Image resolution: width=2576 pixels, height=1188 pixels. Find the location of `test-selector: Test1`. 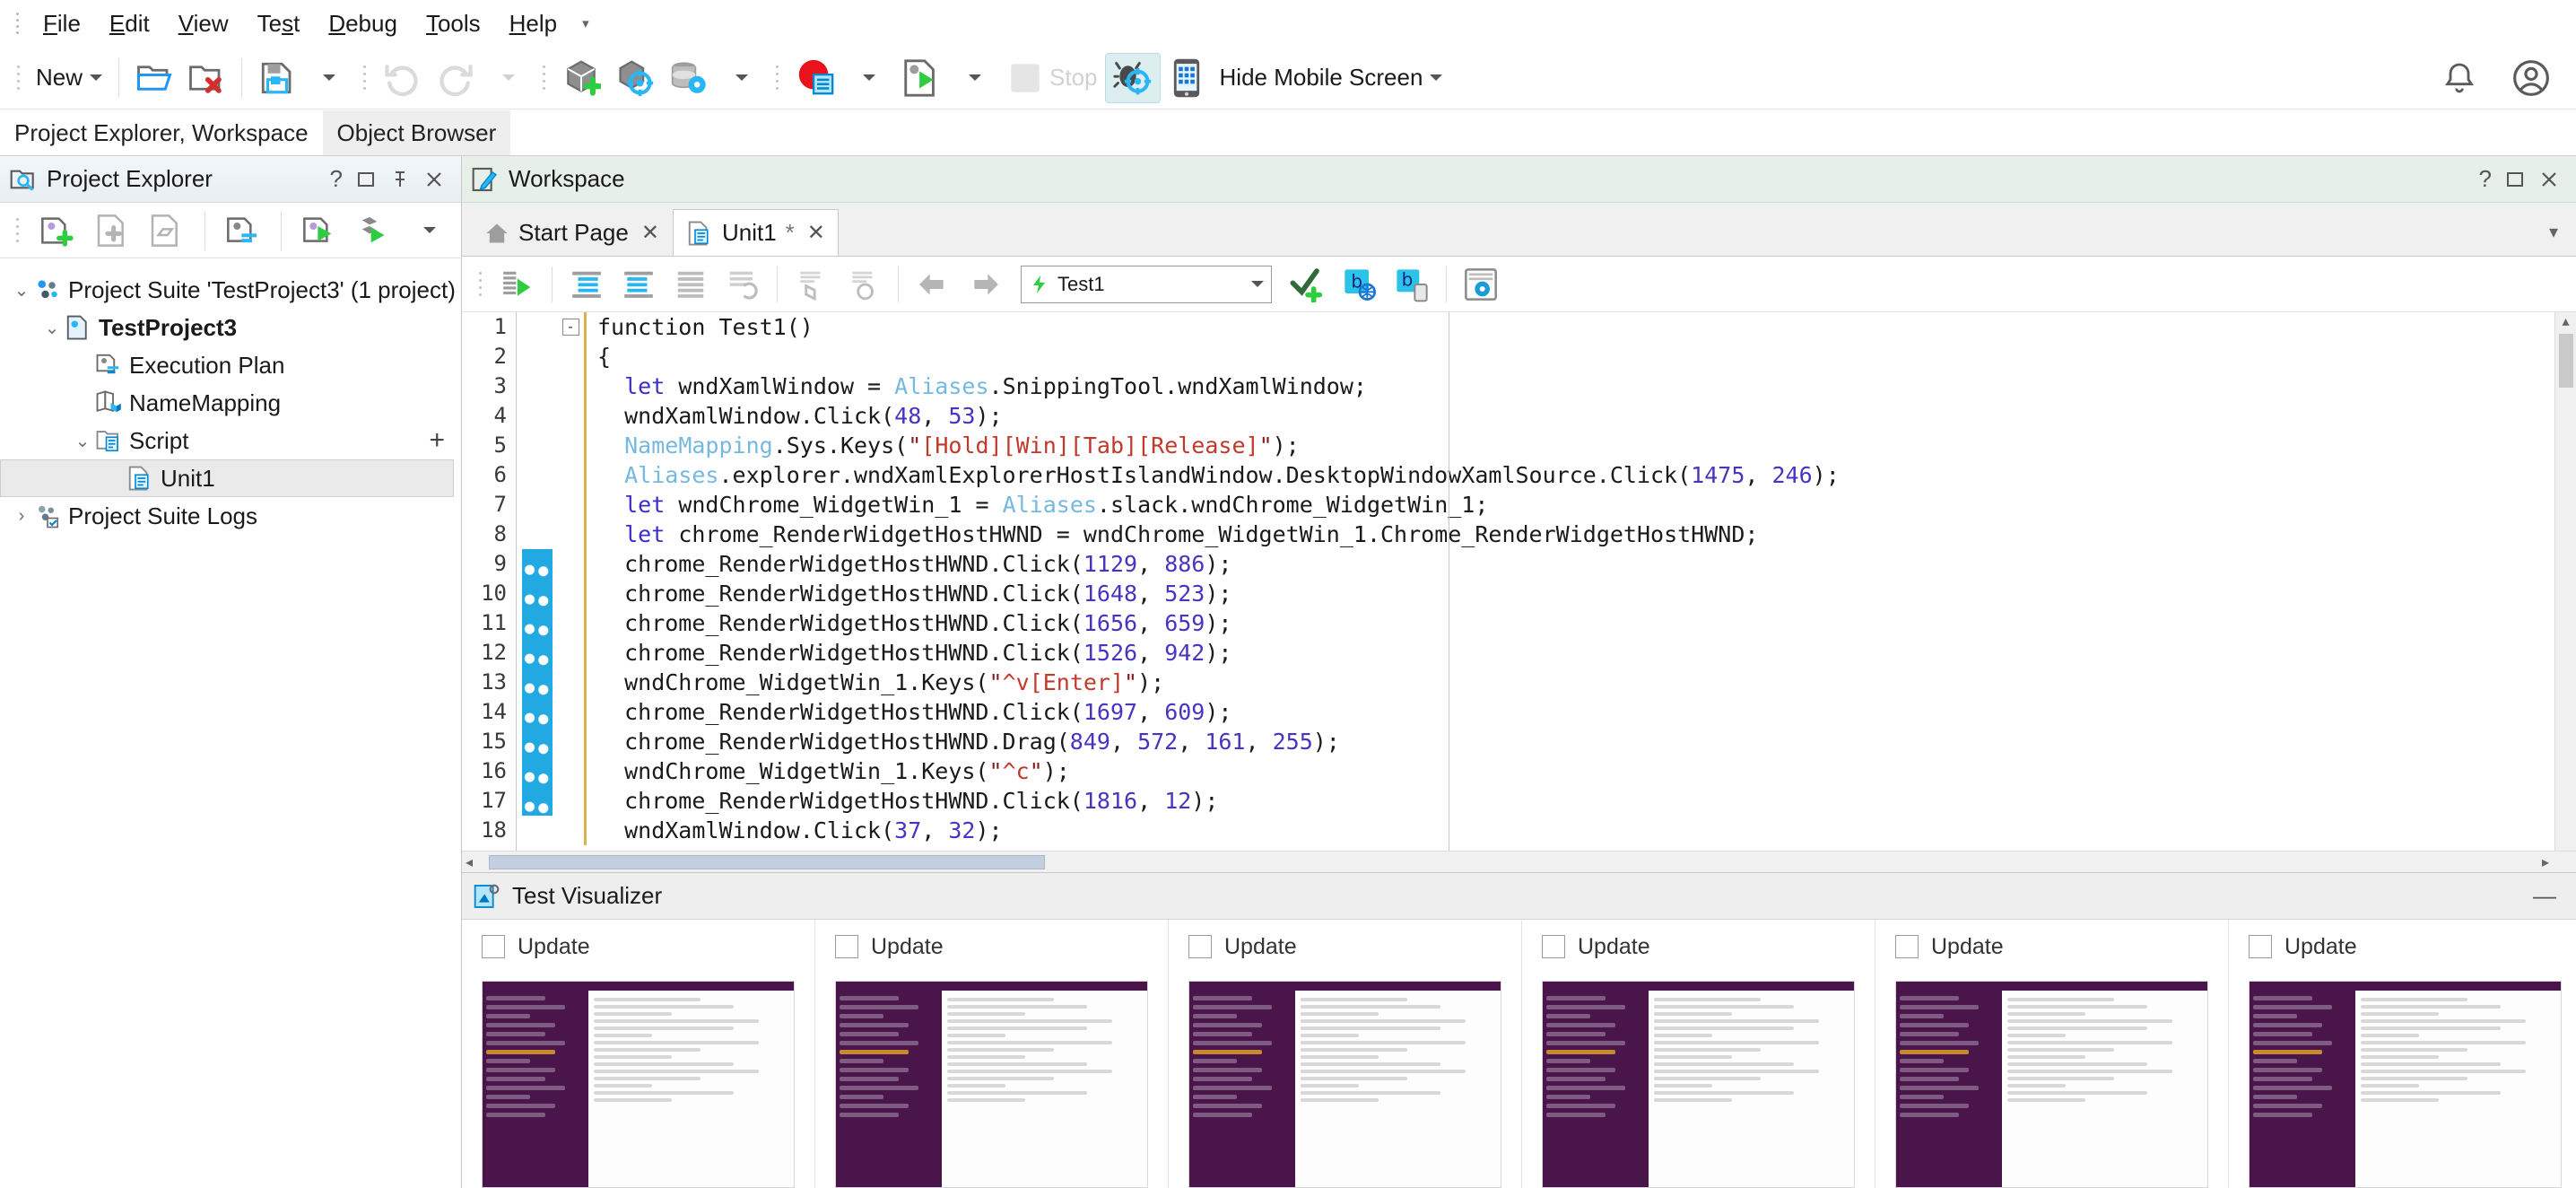

test-selector: Test1 is located at coordinates (1146, 284).